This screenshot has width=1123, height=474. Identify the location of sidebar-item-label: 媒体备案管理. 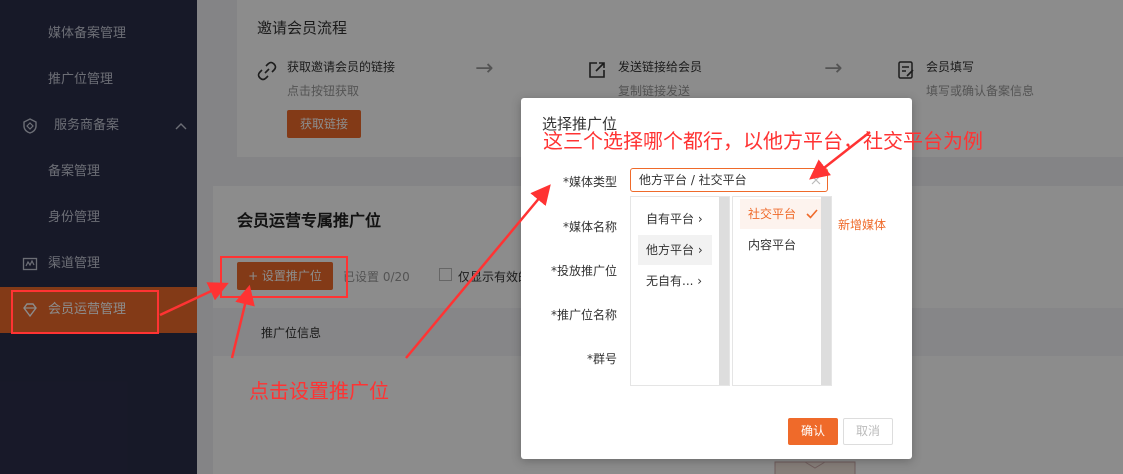
(87, 33).